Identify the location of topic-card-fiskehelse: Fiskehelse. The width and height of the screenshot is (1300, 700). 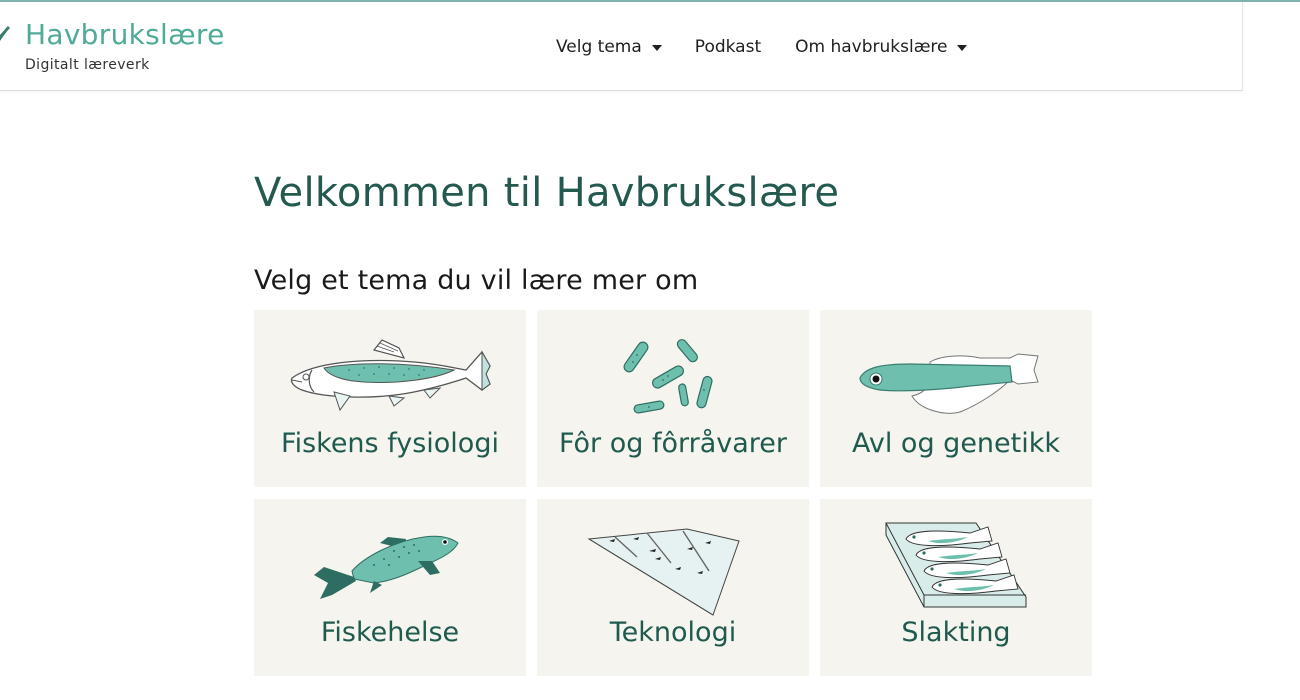
(390, 587).